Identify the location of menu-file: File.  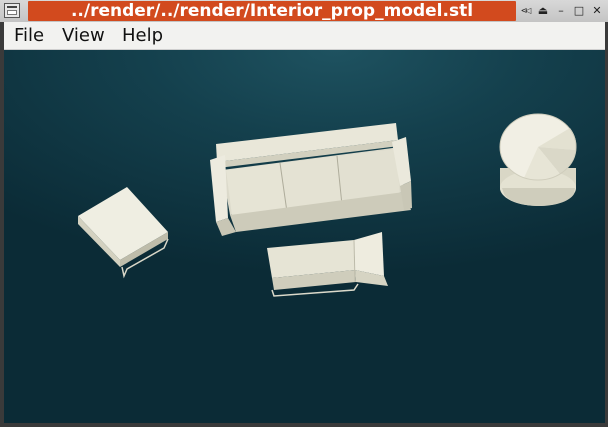
(29, 35).